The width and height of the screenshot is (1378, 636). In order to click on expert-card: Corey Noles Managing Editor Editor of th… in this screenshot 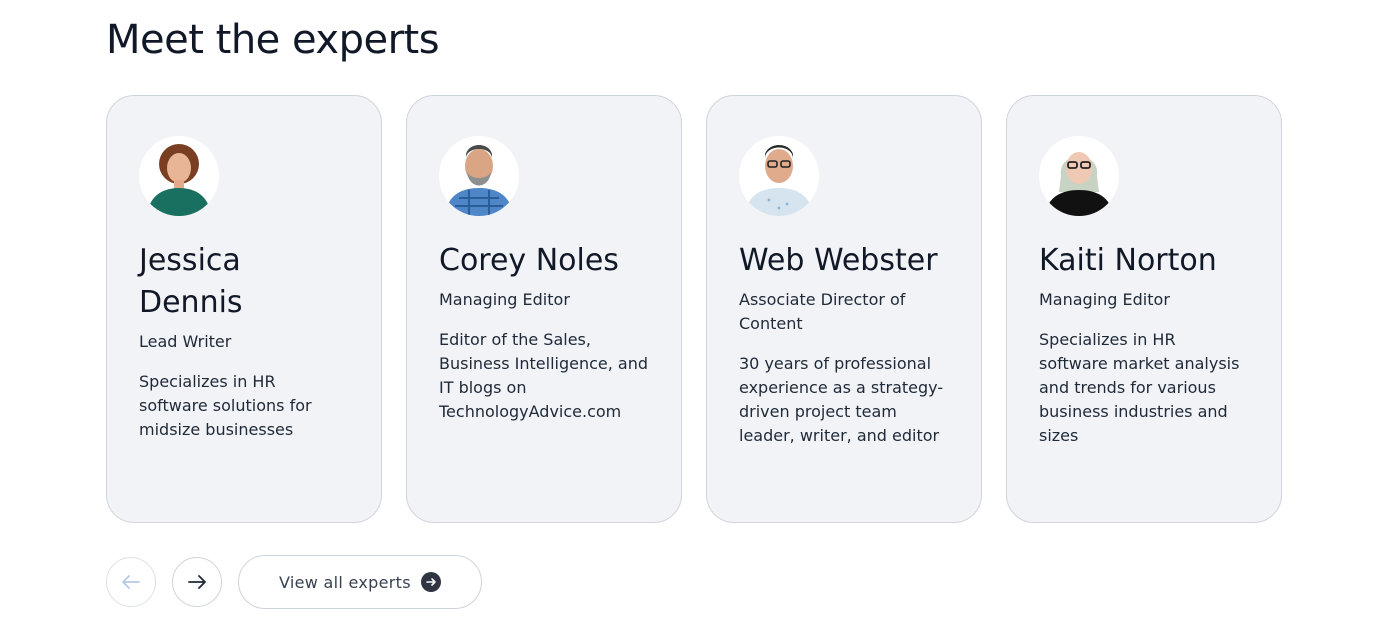, I will do `click(544, 309)`.